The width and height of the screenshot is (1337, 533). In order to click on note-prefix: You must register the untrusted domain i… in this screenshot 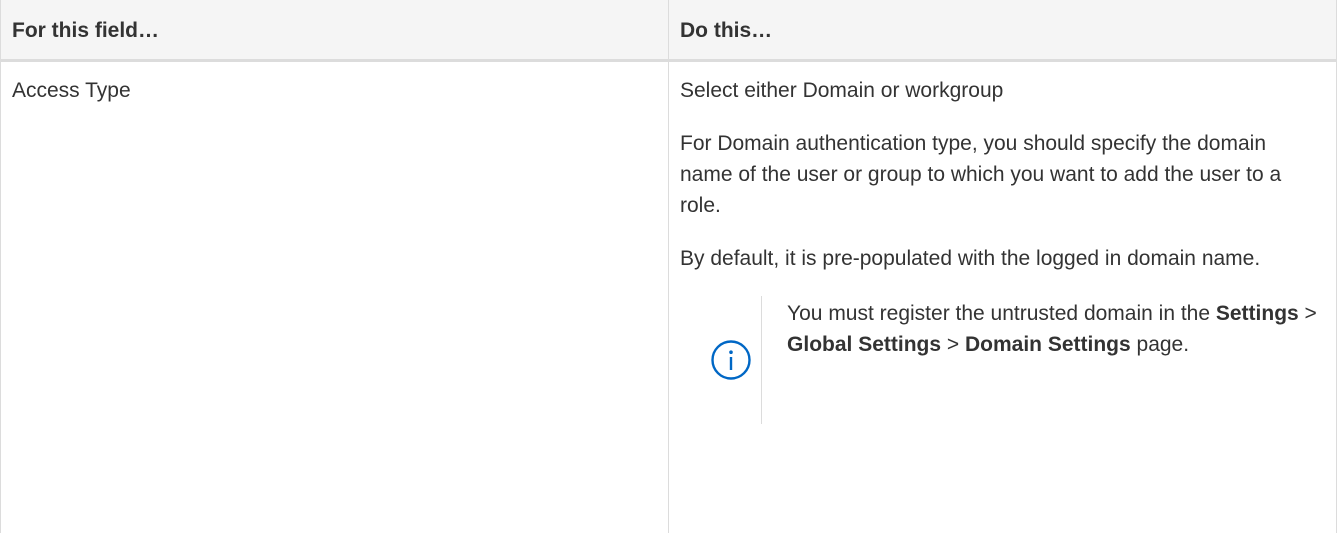, I will do `click(1001, 313)`.